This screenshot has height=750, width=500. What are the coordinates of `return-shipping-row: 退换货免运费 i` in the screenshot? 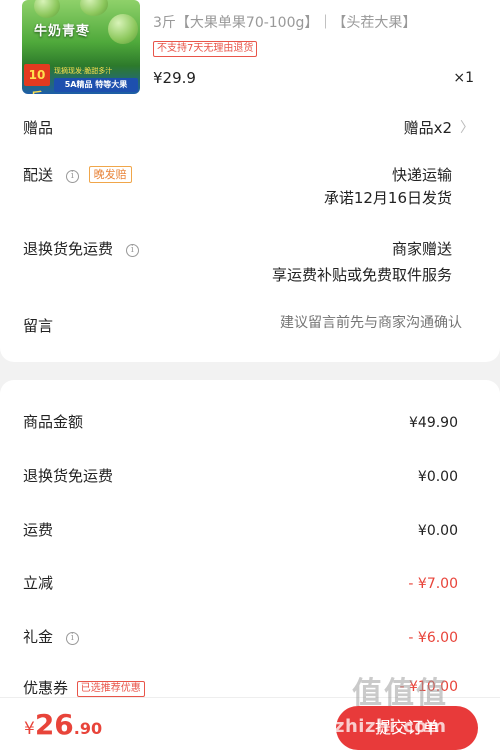 It's located at (81, 248).